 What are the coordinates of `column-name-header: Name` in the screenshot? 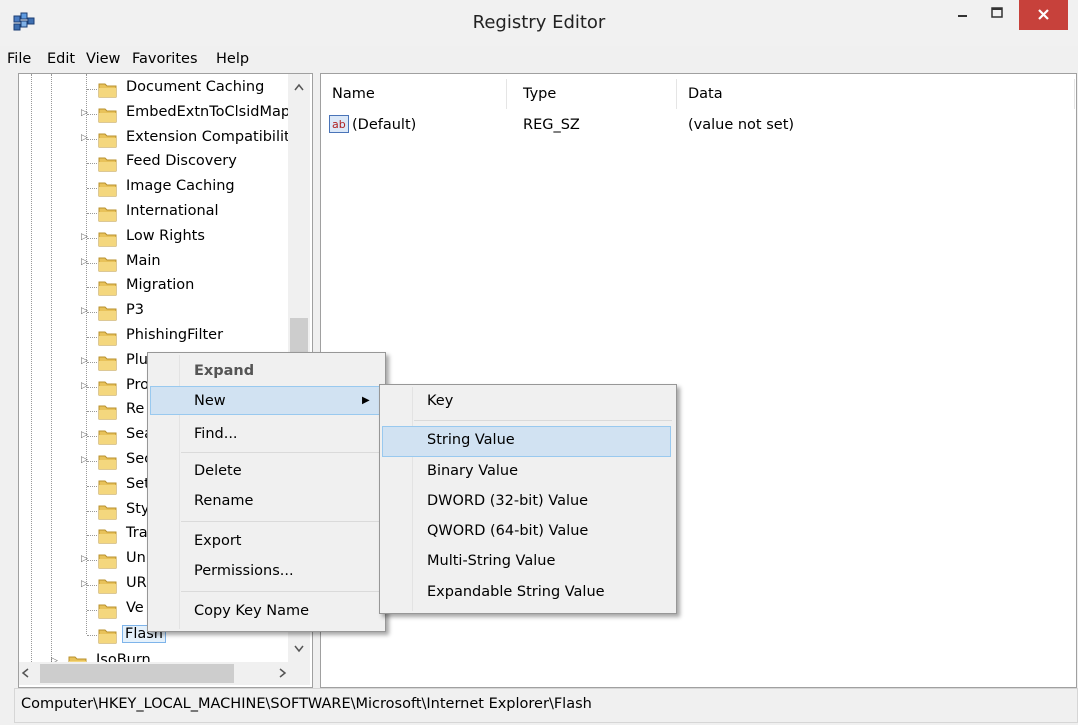 It's located at (353, 94).